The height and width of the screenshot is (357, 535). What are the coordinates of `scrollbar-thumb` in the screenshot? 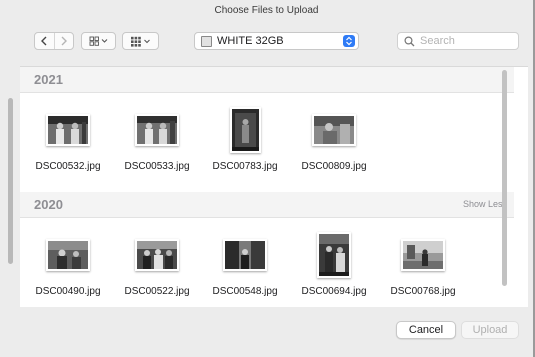 It's located at (504, 178).